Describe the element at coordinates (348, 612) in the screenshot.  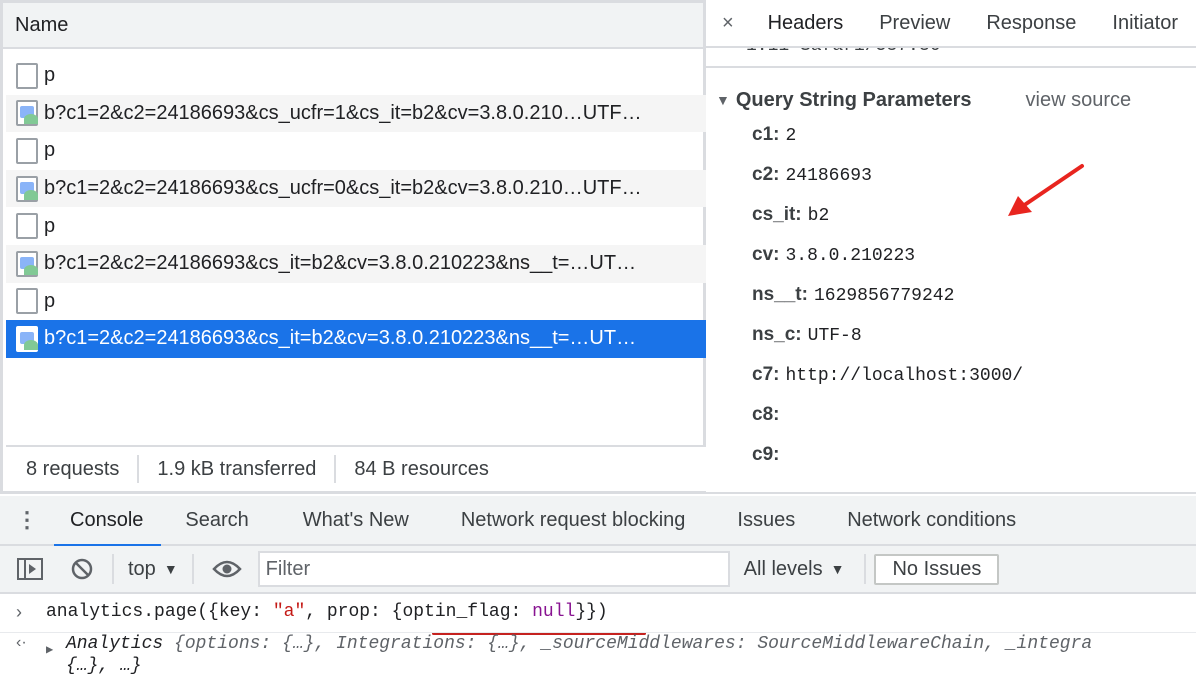
I see `cmd-mid: , prop:` at that location.